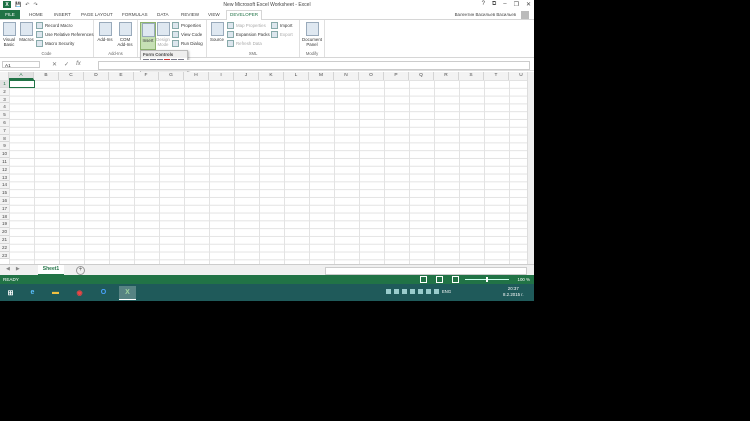  What do you see at coordinates (4, 84) in the screenshot?
I see `row-header: 1` at bounding box center [4, 84].